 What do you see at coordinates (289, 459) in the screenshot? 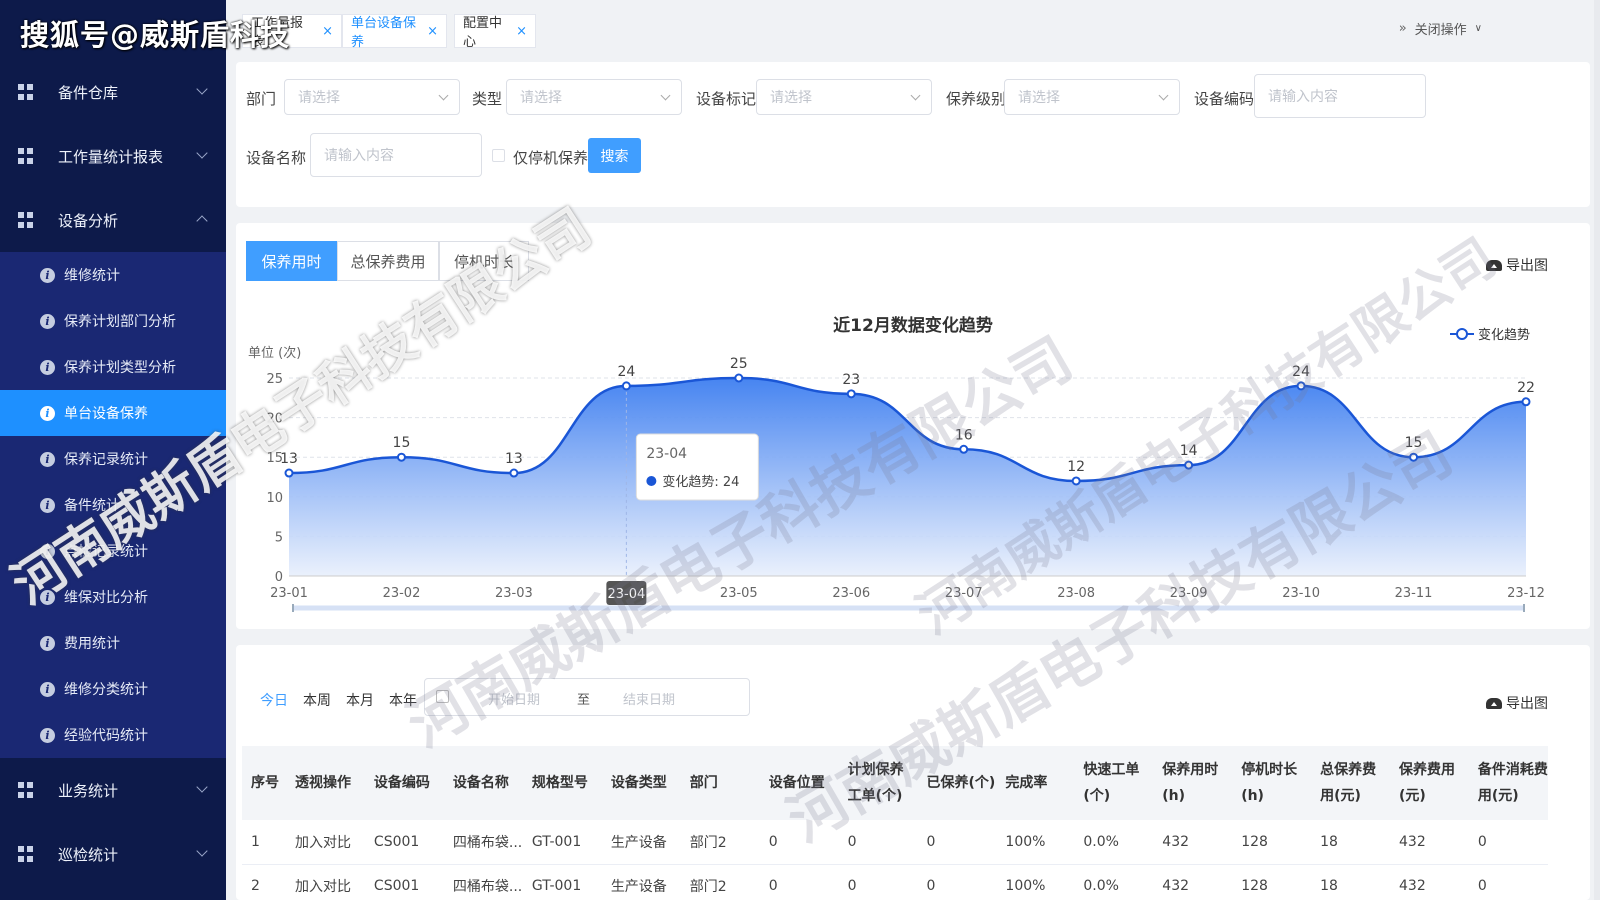
I see `data-label: 13` at bounding box center [289, 459].